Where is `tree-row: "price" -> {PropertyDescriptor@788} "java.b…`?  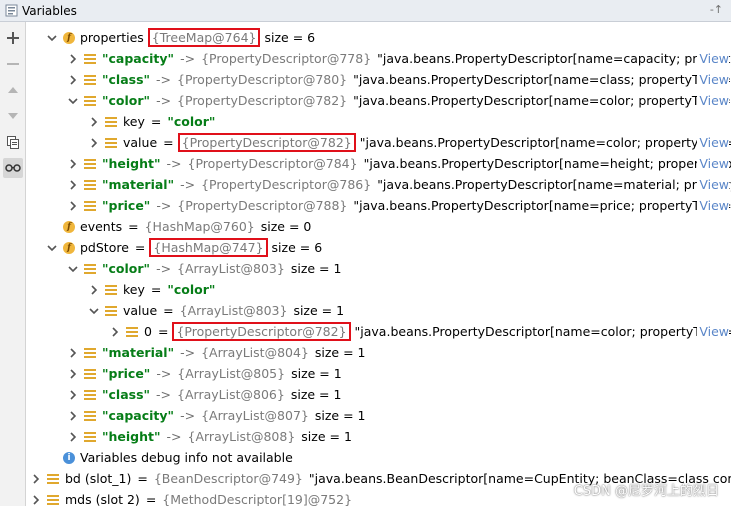 tree-row: "price" -> {PropertyDescriptor@788} "java.b… is located at coordinates (379, 205).